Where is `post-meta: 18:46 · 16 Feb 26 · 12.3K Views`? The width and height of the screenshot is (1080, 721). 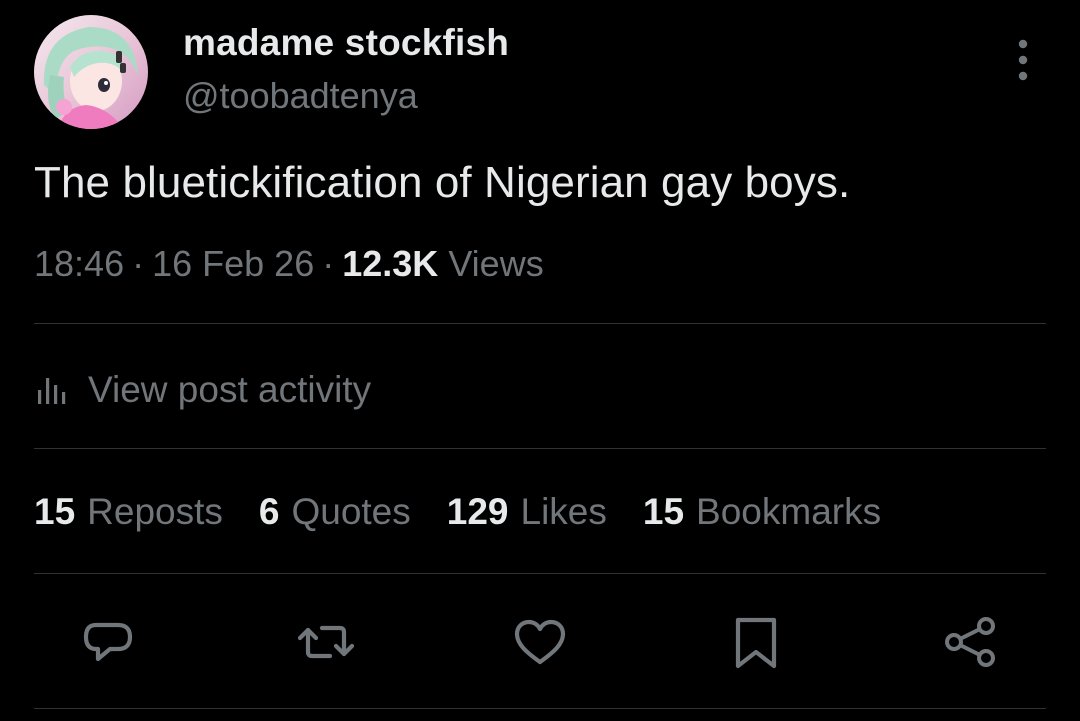 post-meta: 18:46 · 16 Feb 26 · 12.3K Views is located at coordinates (289, 264).